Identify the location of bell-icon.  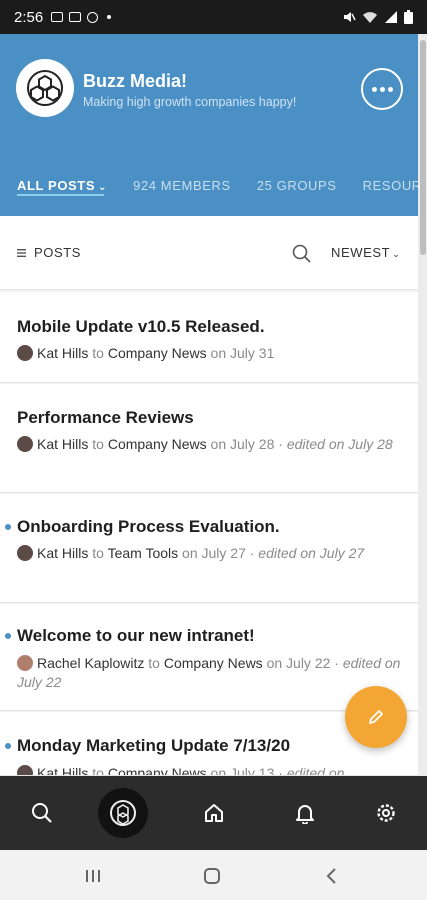
(305, 814).